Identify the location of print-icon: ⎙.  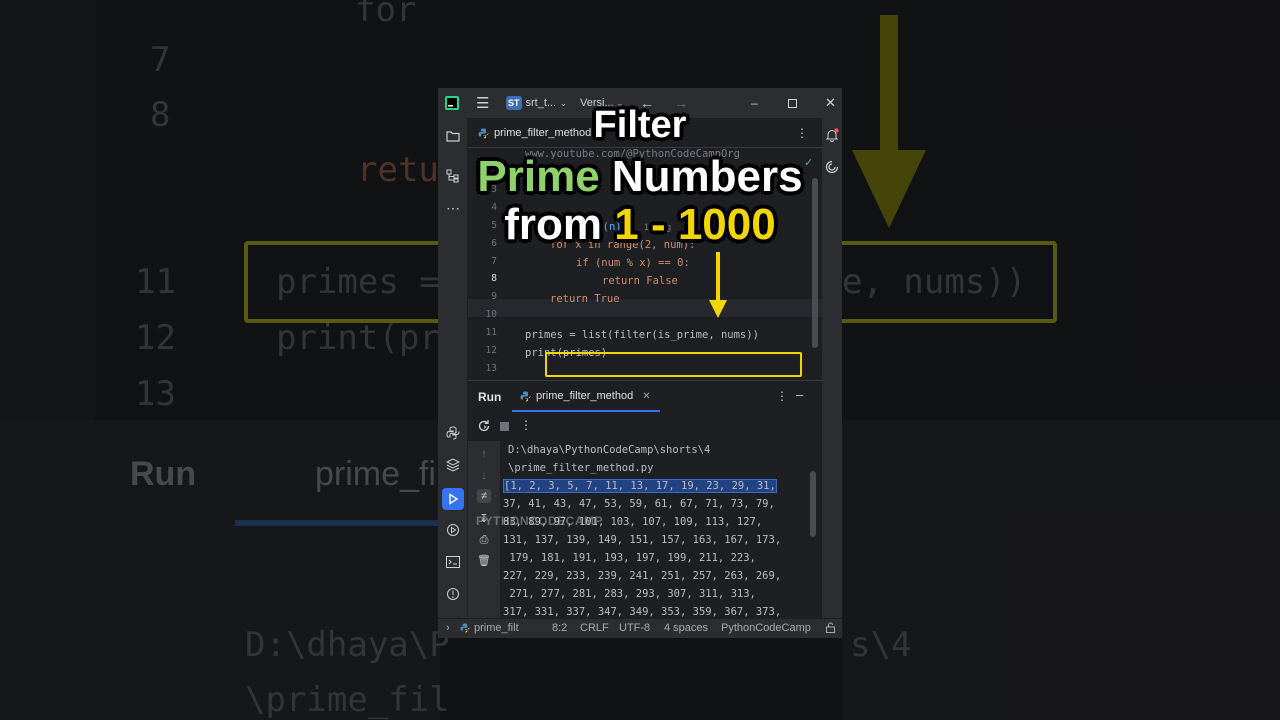
(484, 540).